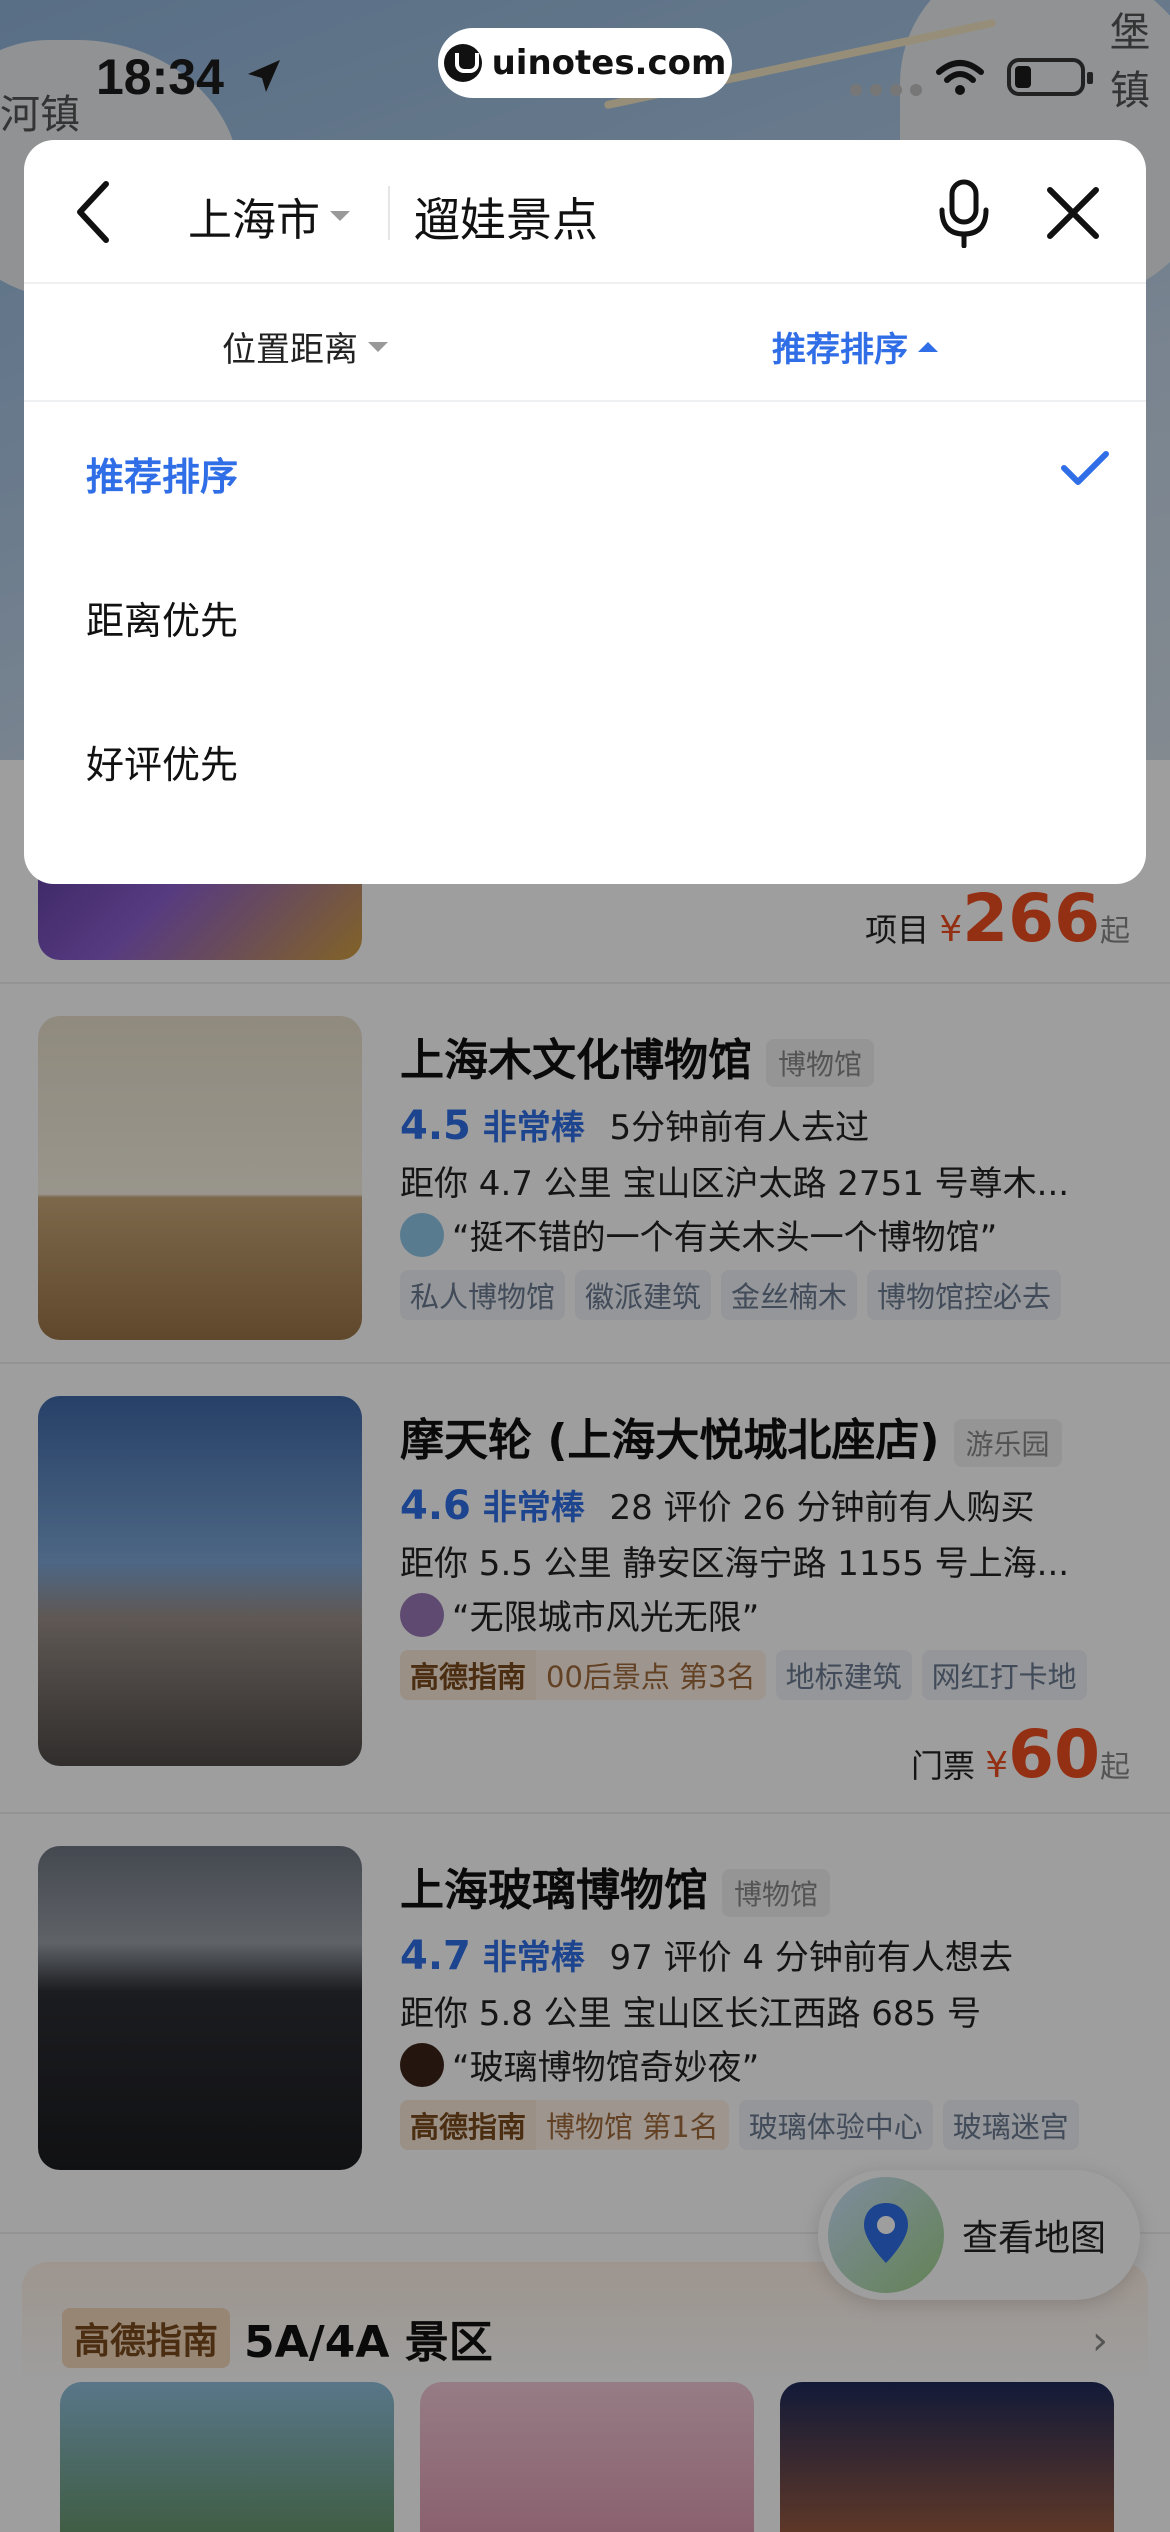  Describe the element at coordinates (162, 761) in the screenshot. I see `sort-option-rating: 好评优先` at that location.